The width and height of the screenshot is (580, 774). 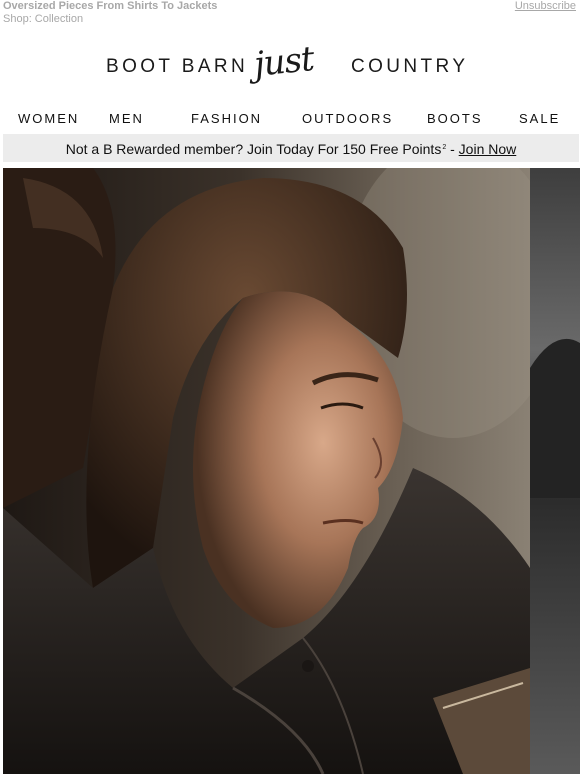 What do you see at coordinates (545, 6) in the screenshot?
I see `unsubscribe-link: Unsubscribe` at bounding box center [545, 6].